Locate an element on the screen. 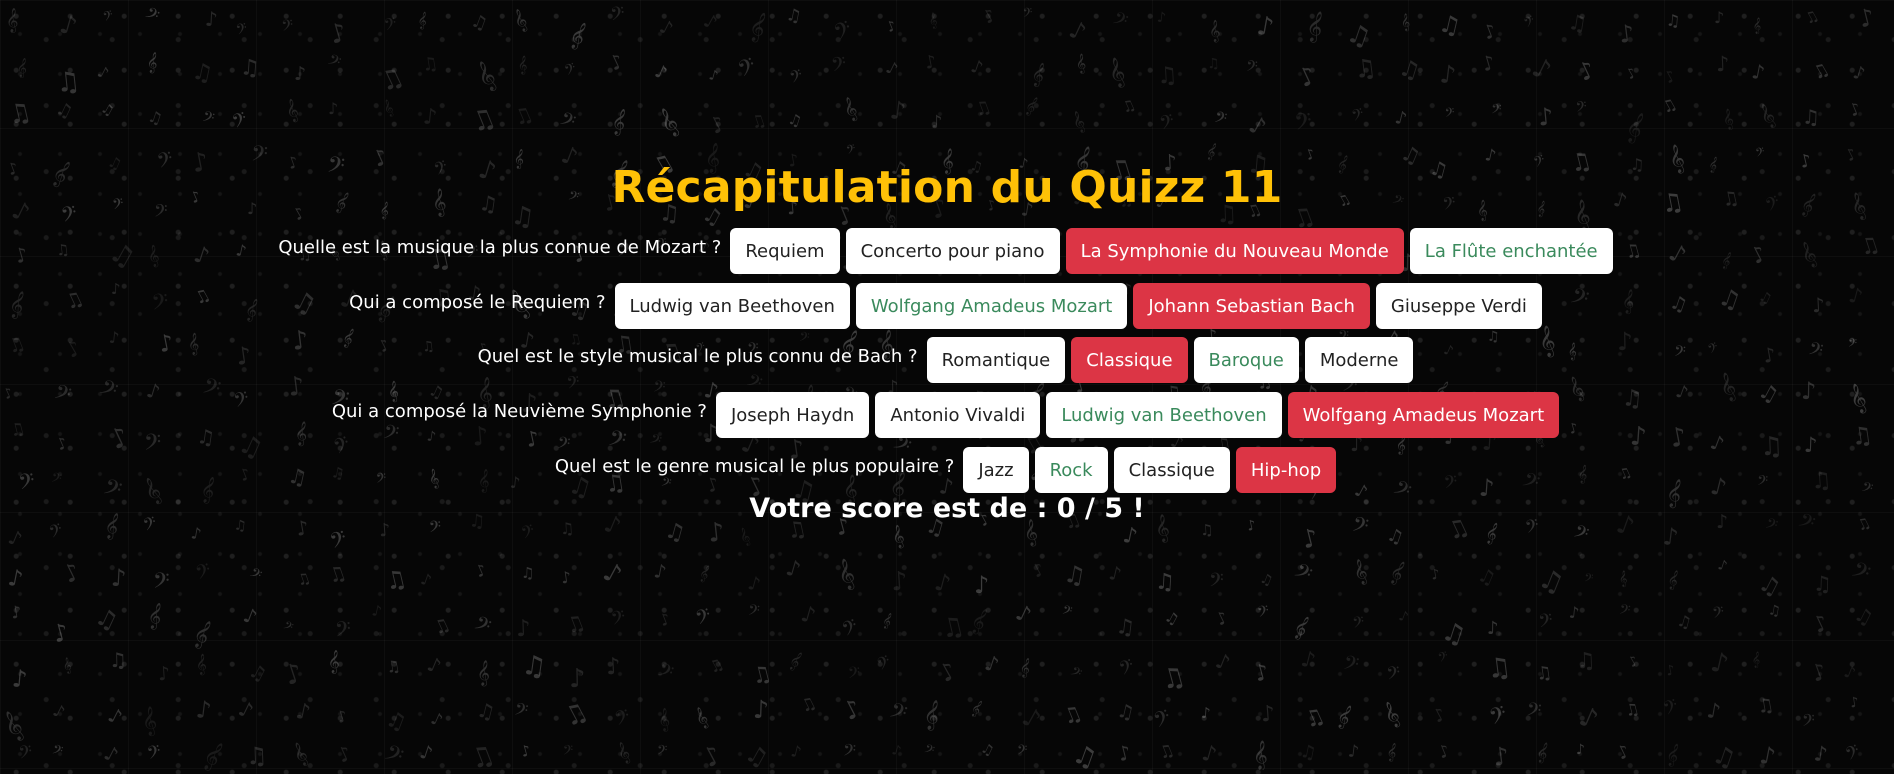 This screenshot has width=1894, height=774. answer-button: Antonio Vivaldi is located at coordinates (958, 415).